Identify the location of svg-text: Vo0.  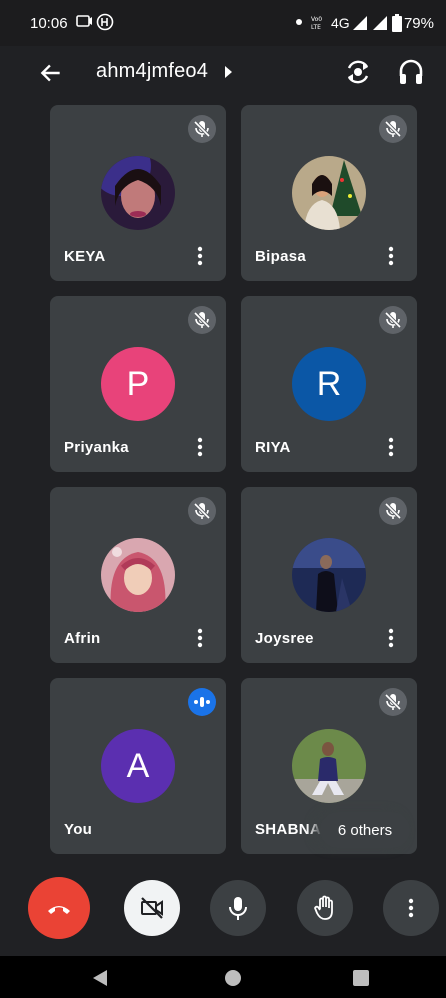
(316, 19).